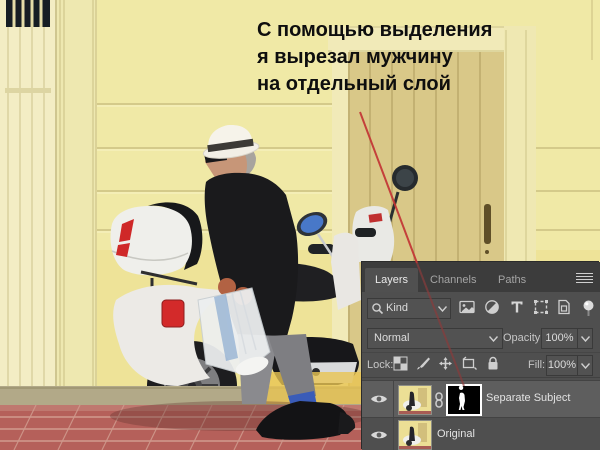  What do you see at coordinates (481, 434) in the screenshot?
I see `layer-row-original: Original` at bounding box center [481, 434].